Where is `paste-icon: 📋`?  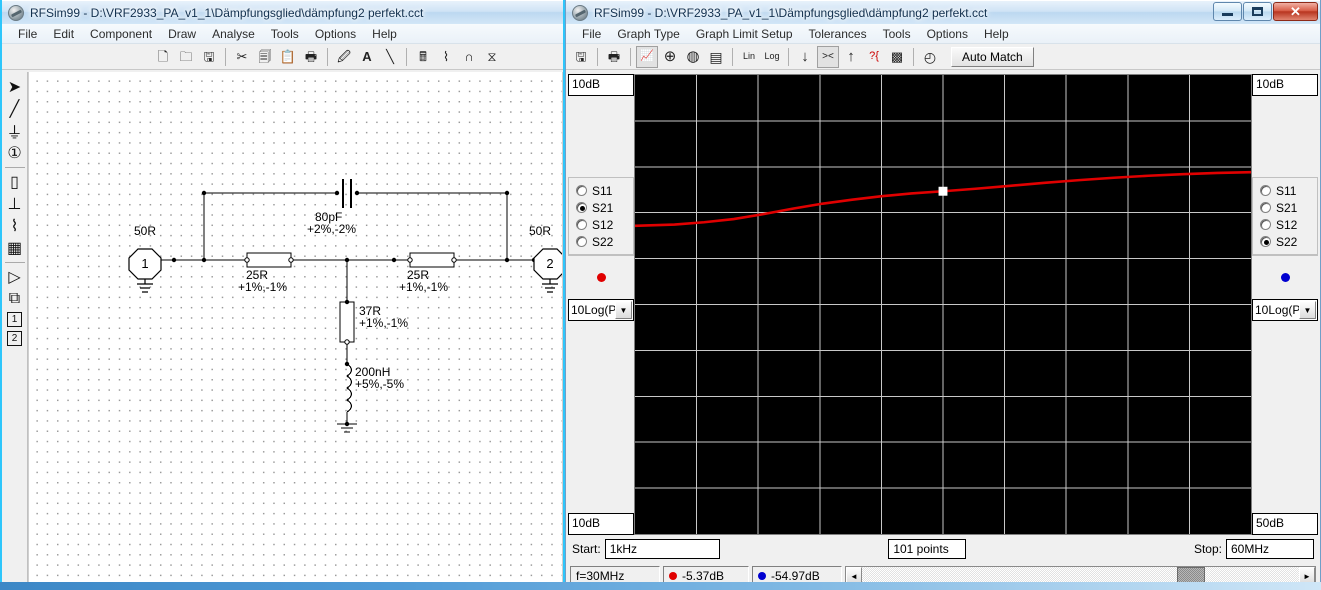 paste-icon: 📋 is located at coordinates (288, 57).